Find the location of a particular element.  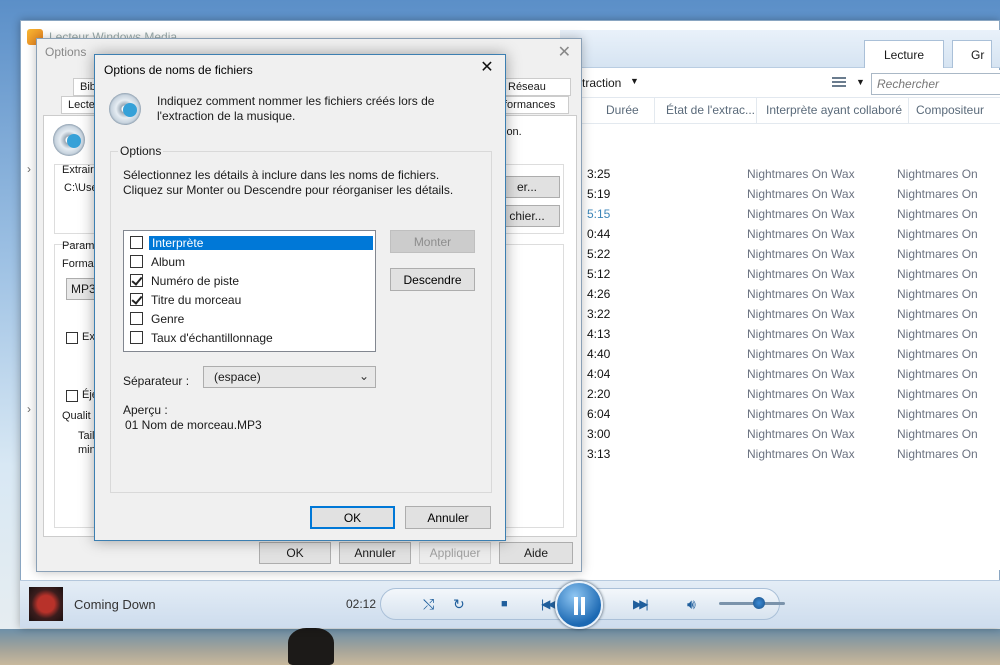

list-item: Album is located at coordinates (249, 261).